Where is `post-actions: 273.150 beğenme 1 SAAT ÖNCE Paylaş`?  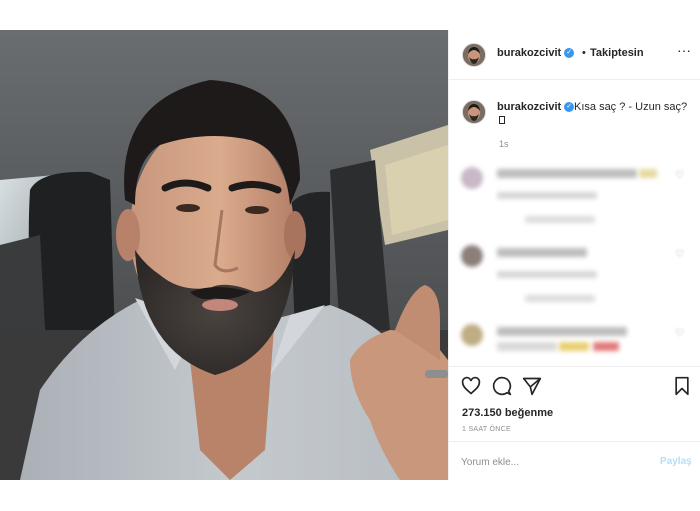 post-actions: 273.150 beğenme 1 SAAT ÖNCE Paylaş is located at coordinates (574, 423).